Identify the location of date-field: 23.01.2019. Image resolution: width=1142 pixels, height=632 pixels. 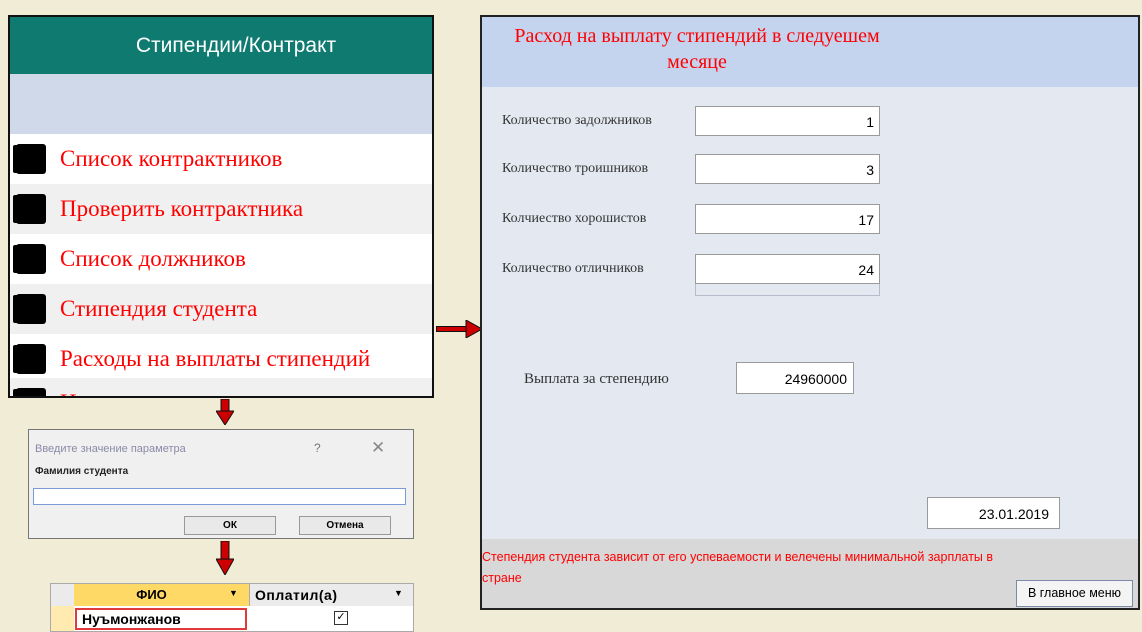
(993, 513).